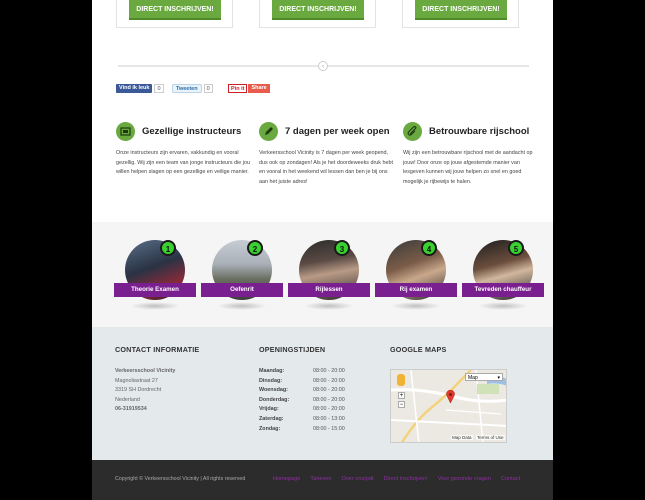 The width and height of the screenshot is (645, 500). Describe the element at coordinates (208, 88) in the screenshot. I see `twitter-count: 0` at that location.